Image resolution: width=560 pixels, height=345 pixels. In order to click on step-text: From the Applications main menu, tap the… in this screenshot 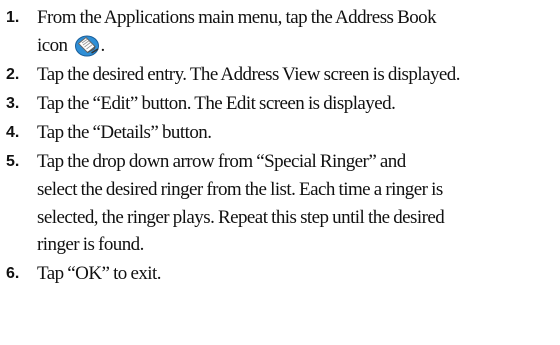, I will do `click(237, 17)`.